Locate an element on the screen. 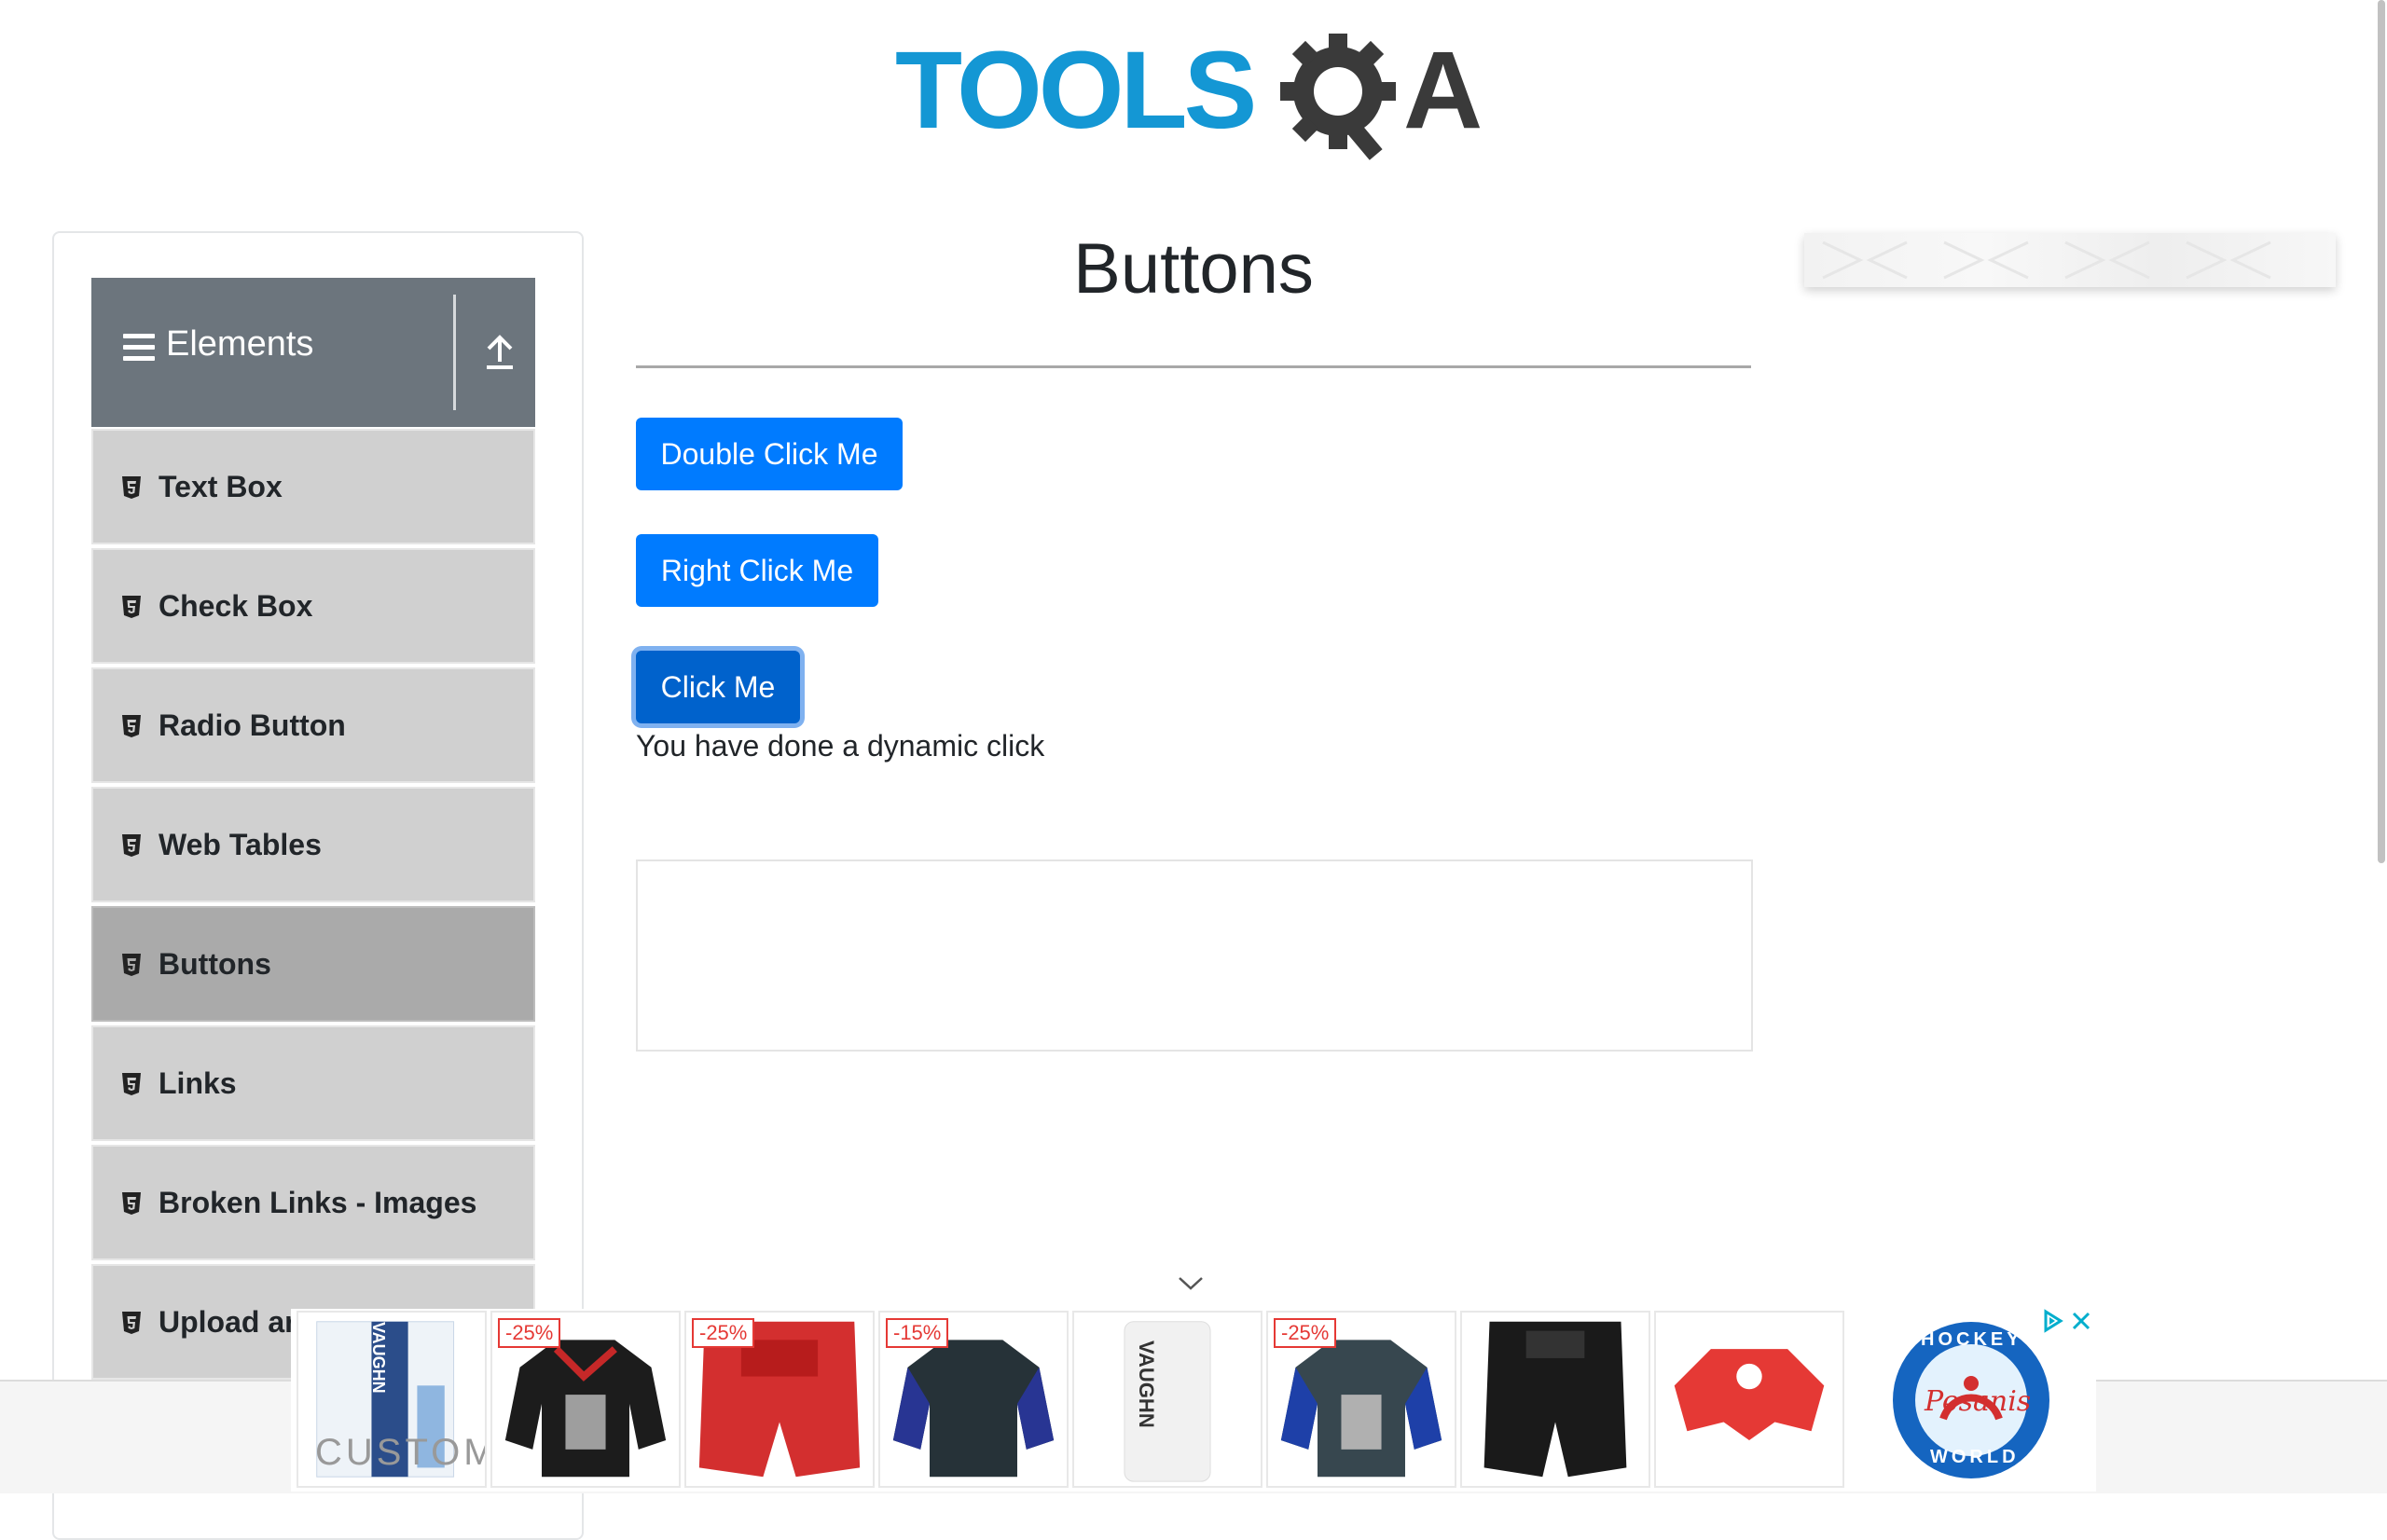 The width and height of the screenshot is (2387, 1540). sidebar-item-buttons: Buttons is located at coordinates (313, 964).